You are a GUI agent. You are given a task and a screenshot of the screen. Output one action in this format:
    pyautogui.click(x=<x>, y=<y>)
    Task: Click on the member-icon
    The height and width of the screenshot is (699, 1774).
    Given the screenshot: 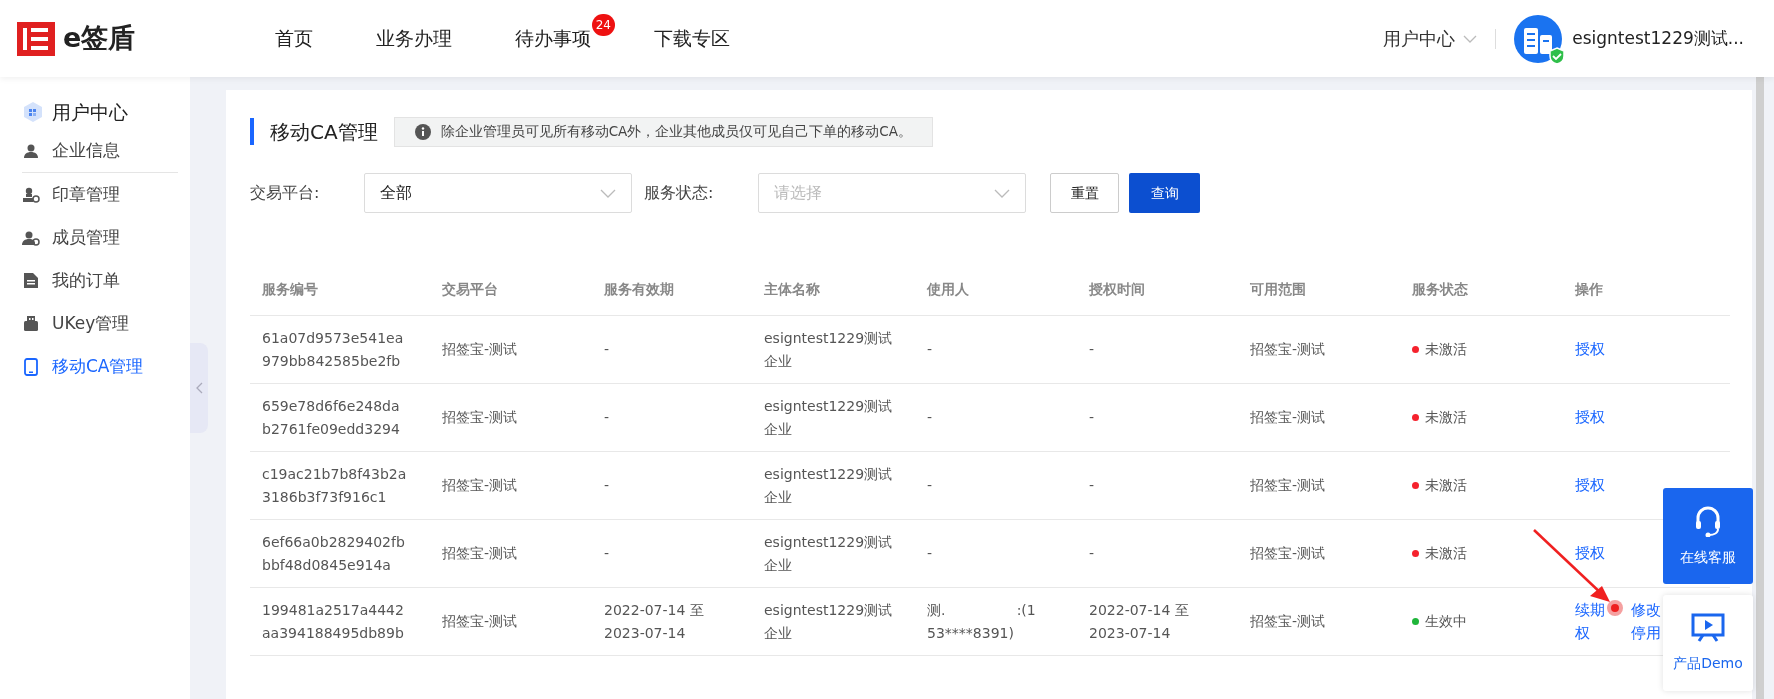 What is the action you would take?
    pyautogui.click(x=31, y=237)
    